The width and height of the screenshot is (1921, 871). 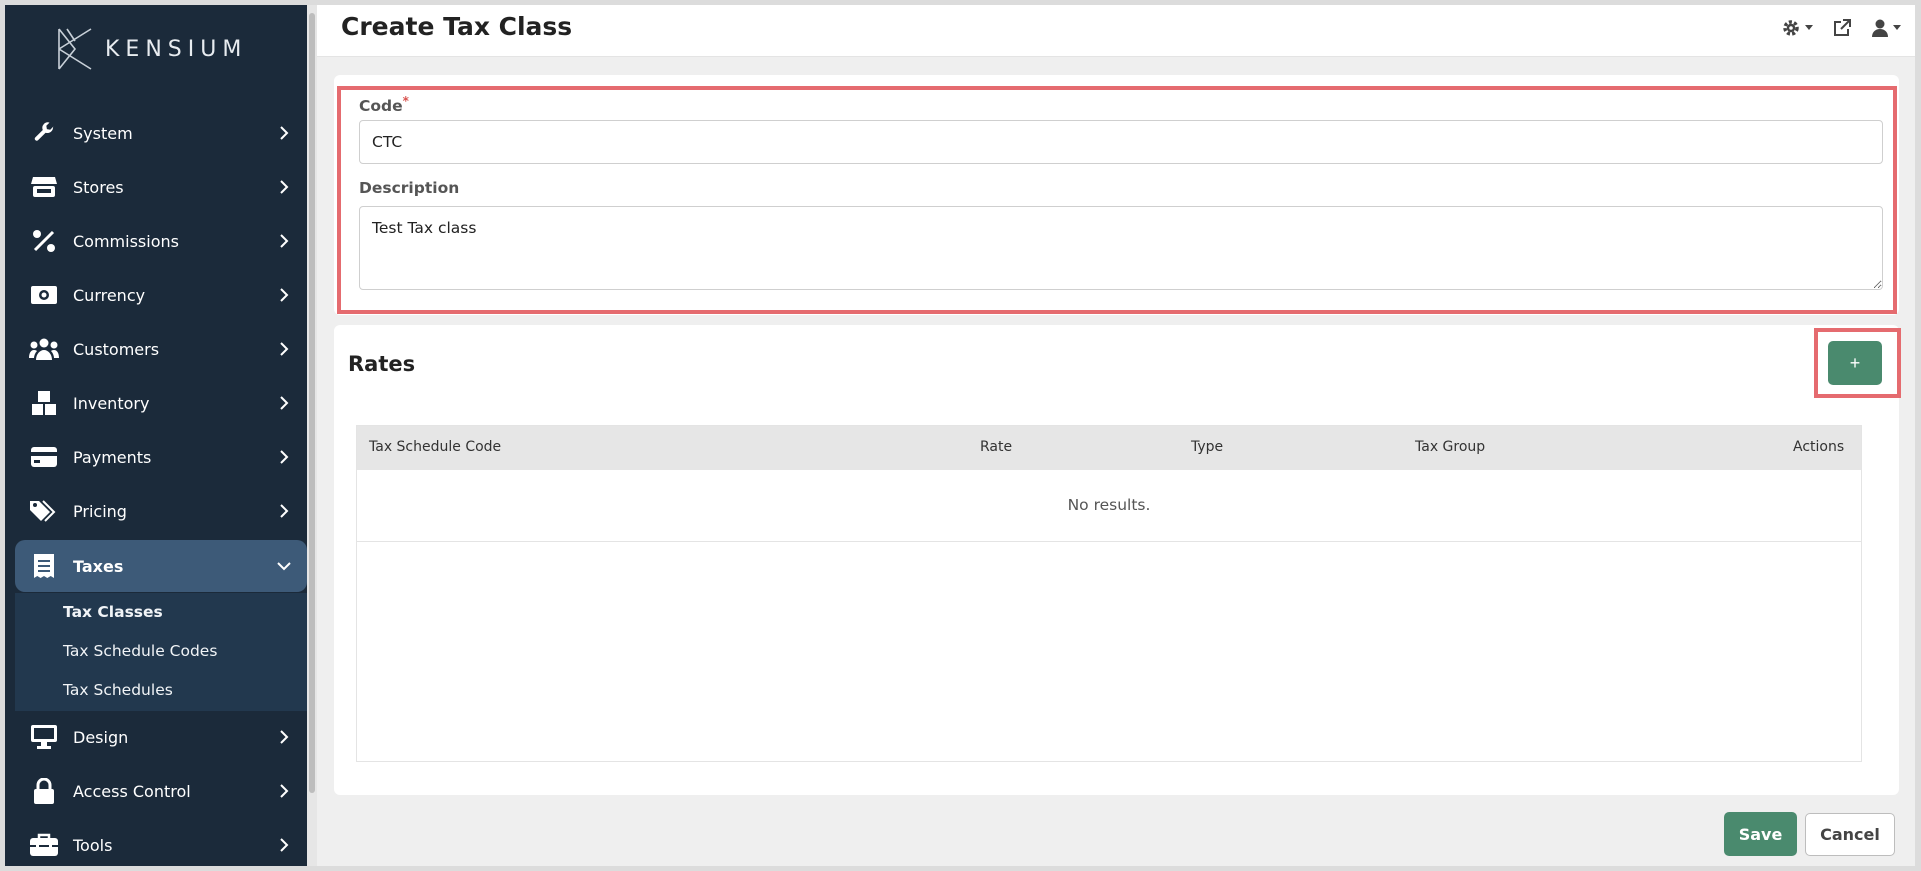 I want to click on description-textarea: Test Tax class, so click(x=1121, y=248).